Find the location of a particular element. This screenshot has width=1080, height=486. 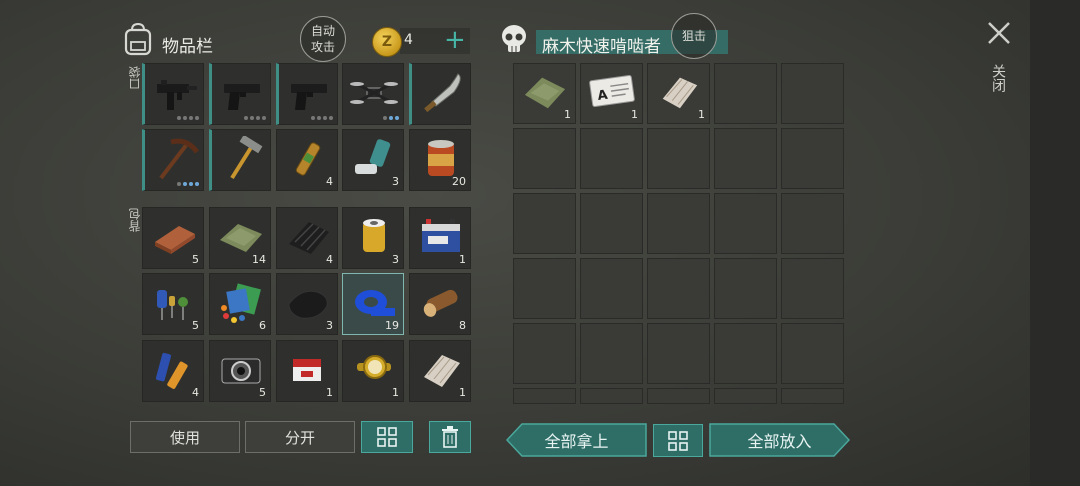

backpack-icon is located at coordinates (138, 39).